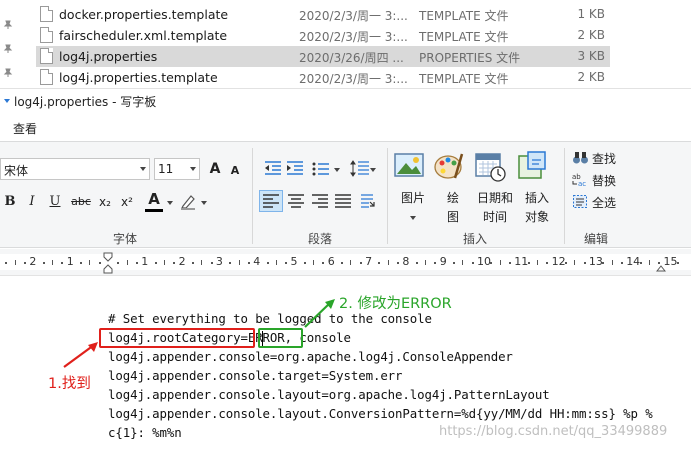 This screenshot has width=691, height=450. What do you see at coordinates (537, 188) in the screenshot?
I see `insert-object-button: 插入 对象` at bounding box center [537, 188].